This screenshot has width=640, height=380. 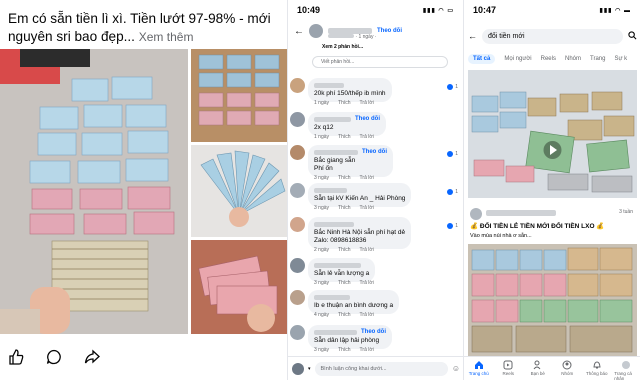 I want to click on comment-bubble: Ib e thuận an bình dương a, so click(x=354, y=302).